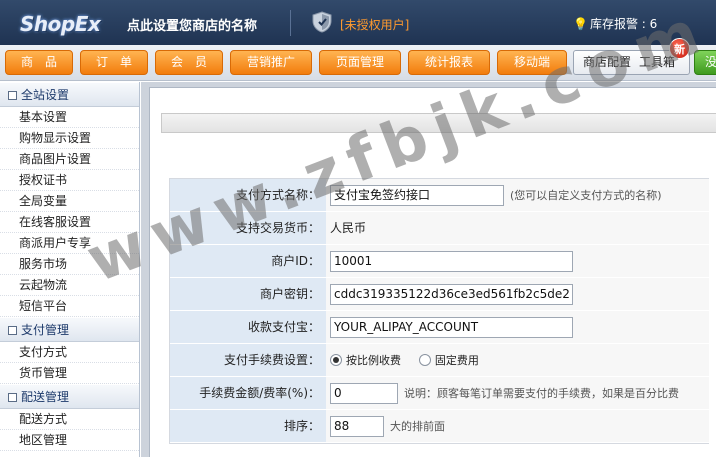 This screenshot has height=457, width=716. Describe the element at coordinates (69, 138) in the screenshot. I see `sidebar-item: 购物显示设置` at that location.